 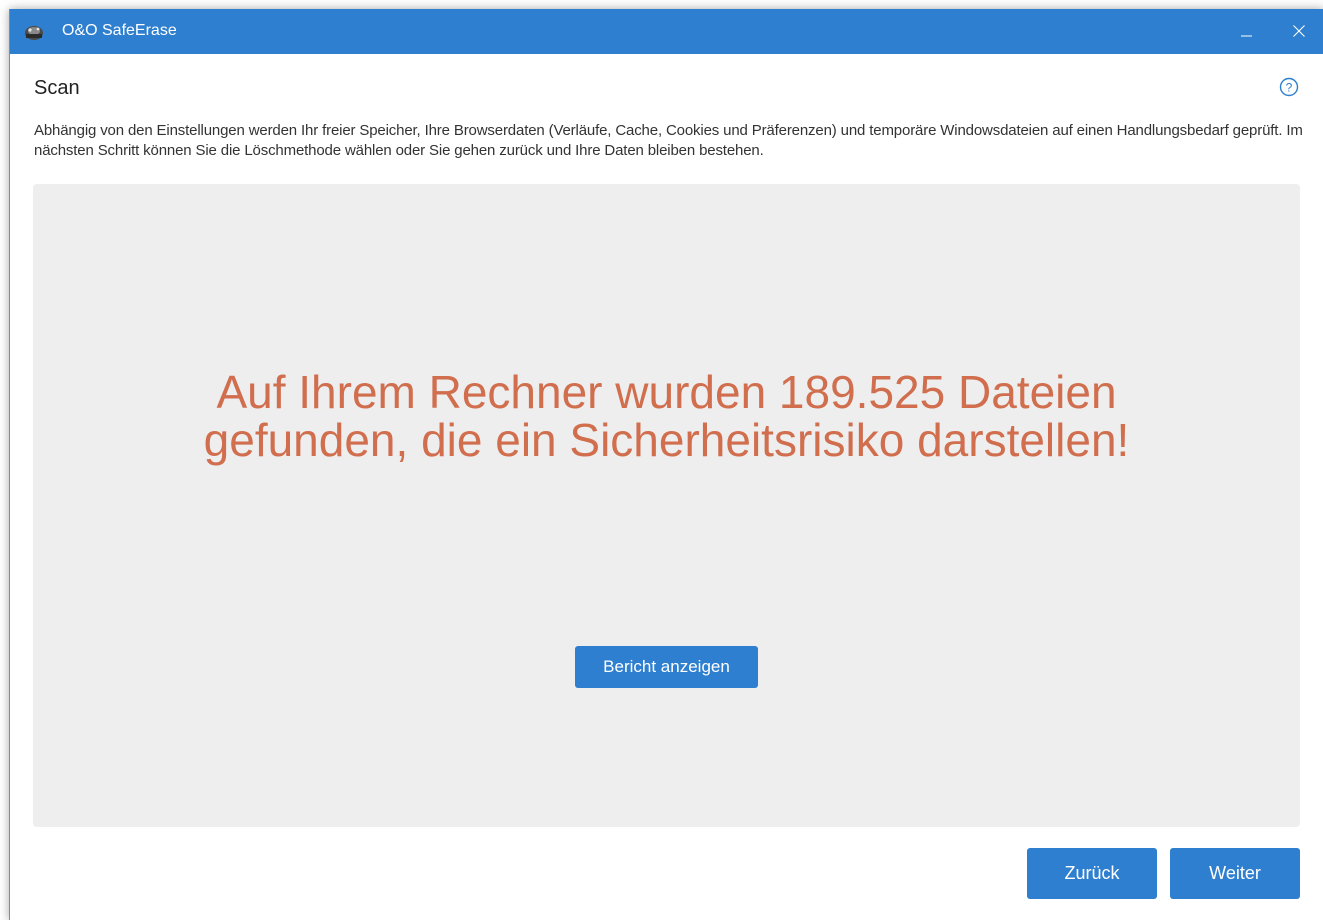 What do you see at coordinates (666, 392) in the screenshot?
I see `scan-result-line-1: Auf Ihrem Rechner wurden 189.525 Dateien` at bounding box center [666, 392].